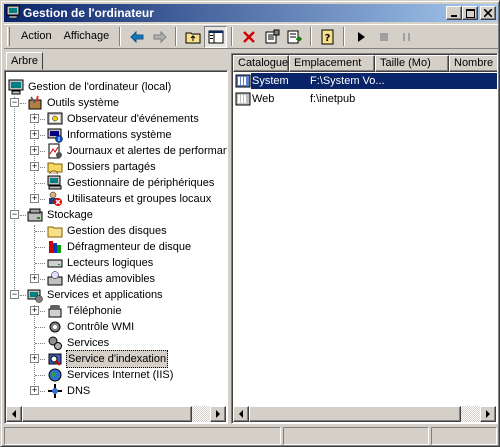 This screenshot has height=447, width=500. Describe the element at coordinates (356, 436) in the screenshot. I see `status-panel-secondary` at that location.